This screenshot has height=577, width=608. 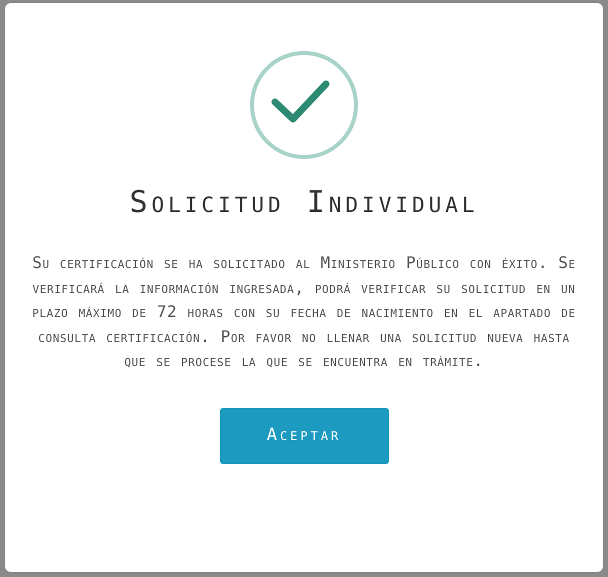 I want to click on dialog-title: Solicitud Individual, so click(x=304, y=203).